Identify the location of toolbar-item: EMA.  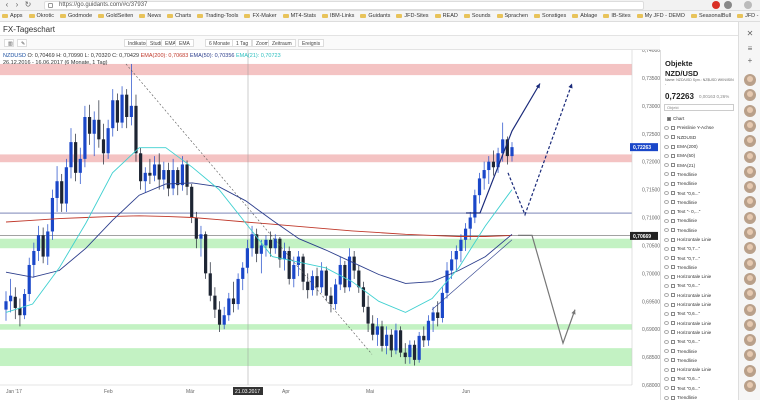
(184, 43).